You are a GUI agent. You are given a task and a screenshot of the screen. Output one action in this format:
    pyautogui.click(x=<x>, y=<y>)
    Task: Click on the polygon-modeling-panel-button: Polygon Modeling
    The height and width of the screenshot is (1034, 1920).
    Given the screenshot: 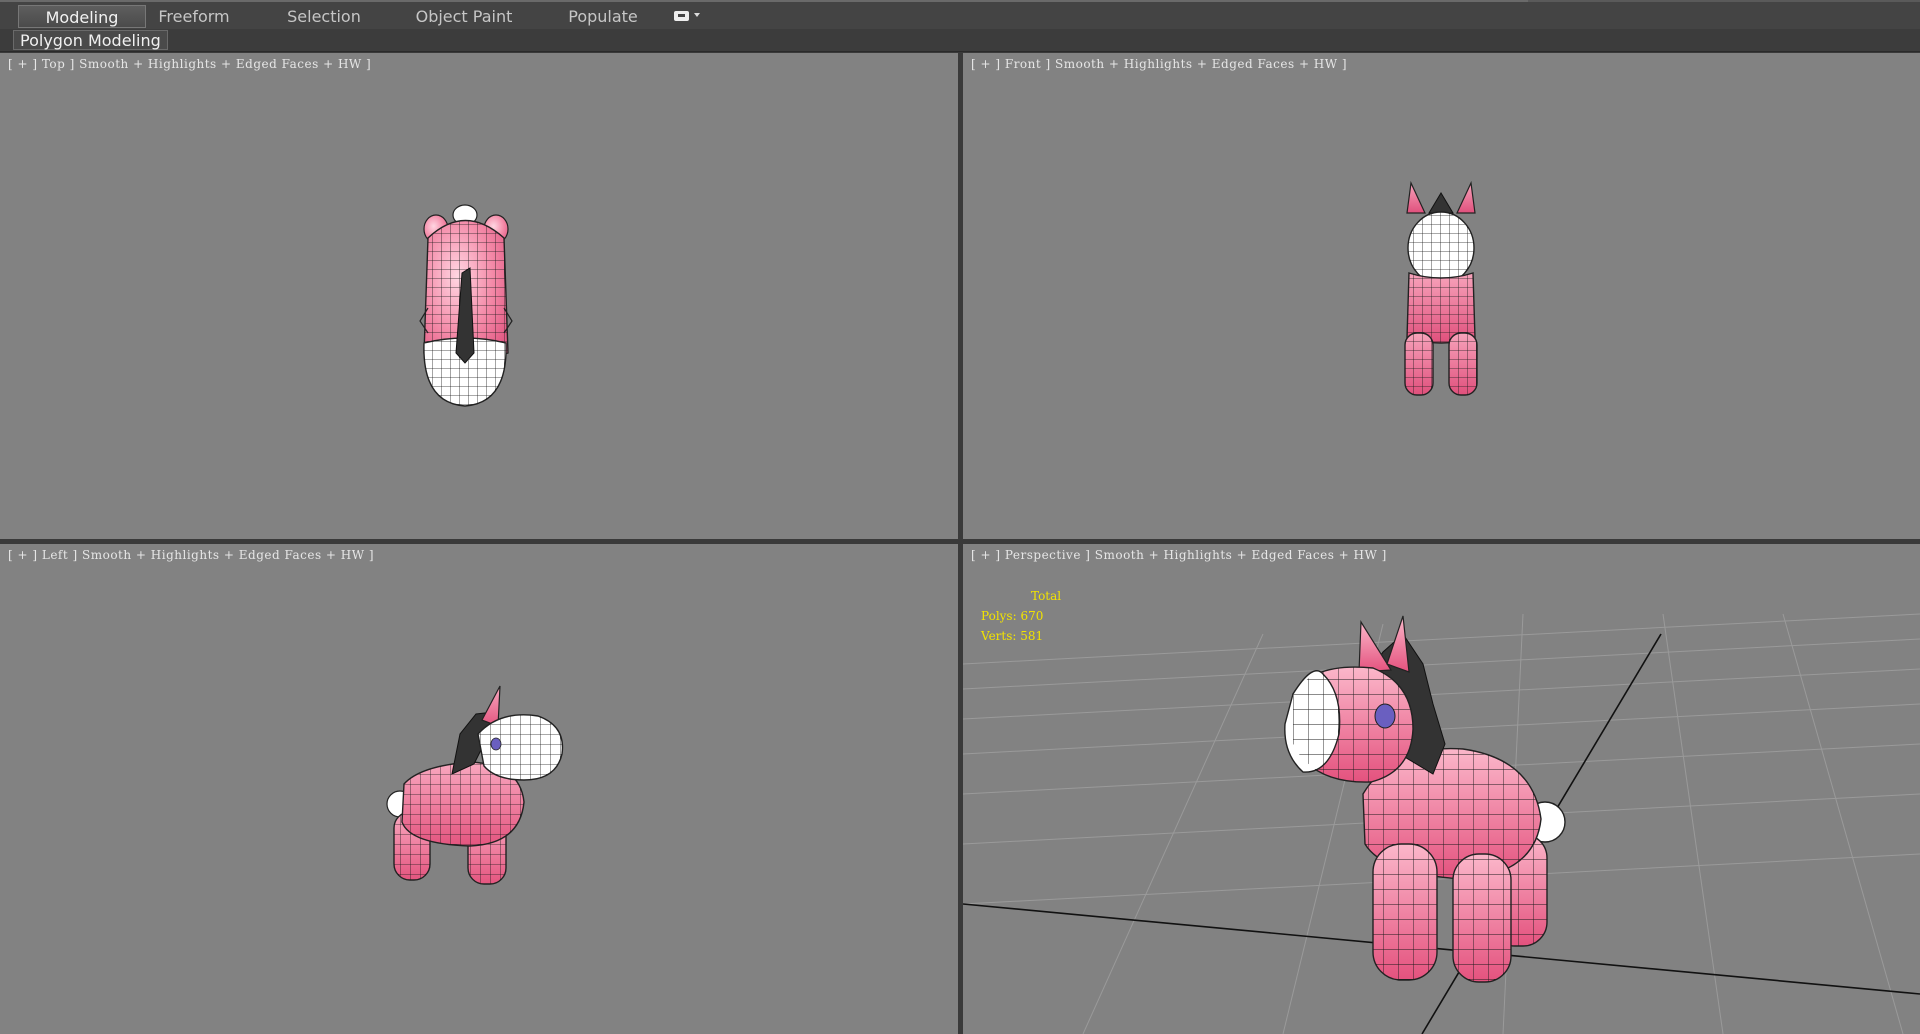 What is the action you would take?
    pyautogui.click(x=90, y=40)
    